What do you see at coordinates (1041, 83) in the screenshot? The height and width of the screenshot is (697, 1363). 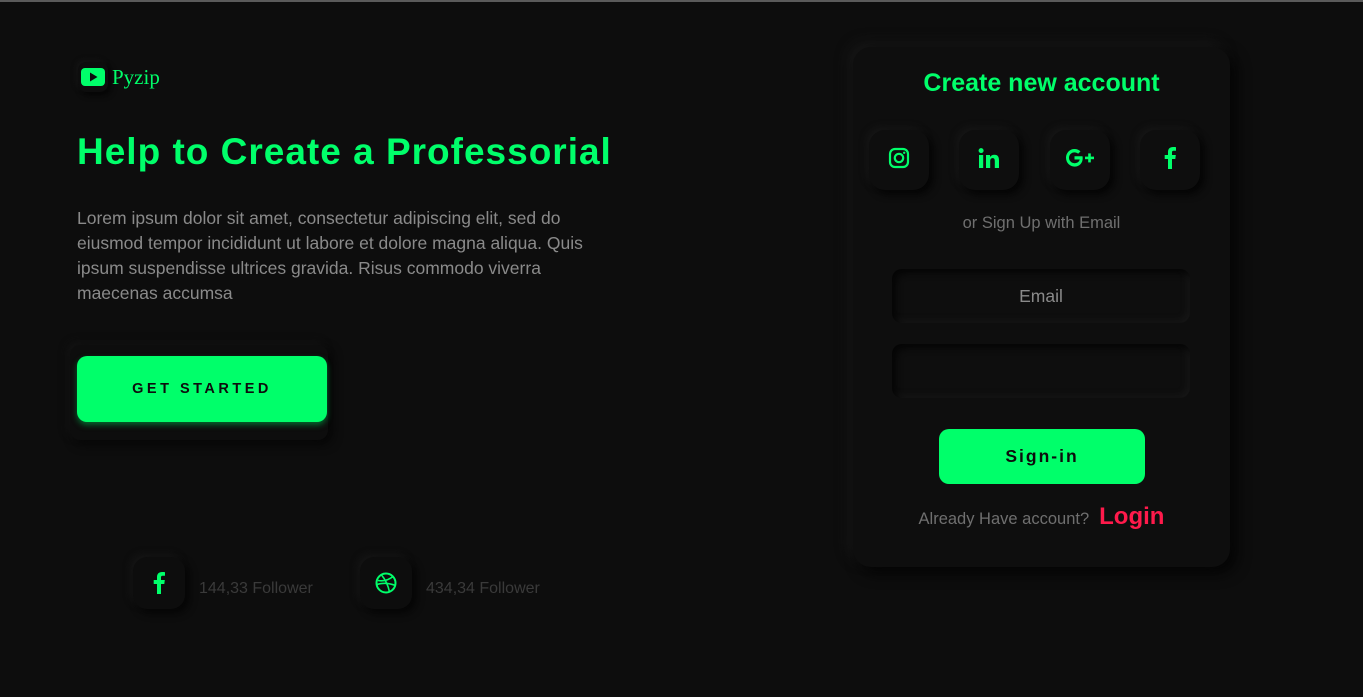 I see `signup-title: Create new account` at bounding box center [1041, 83].